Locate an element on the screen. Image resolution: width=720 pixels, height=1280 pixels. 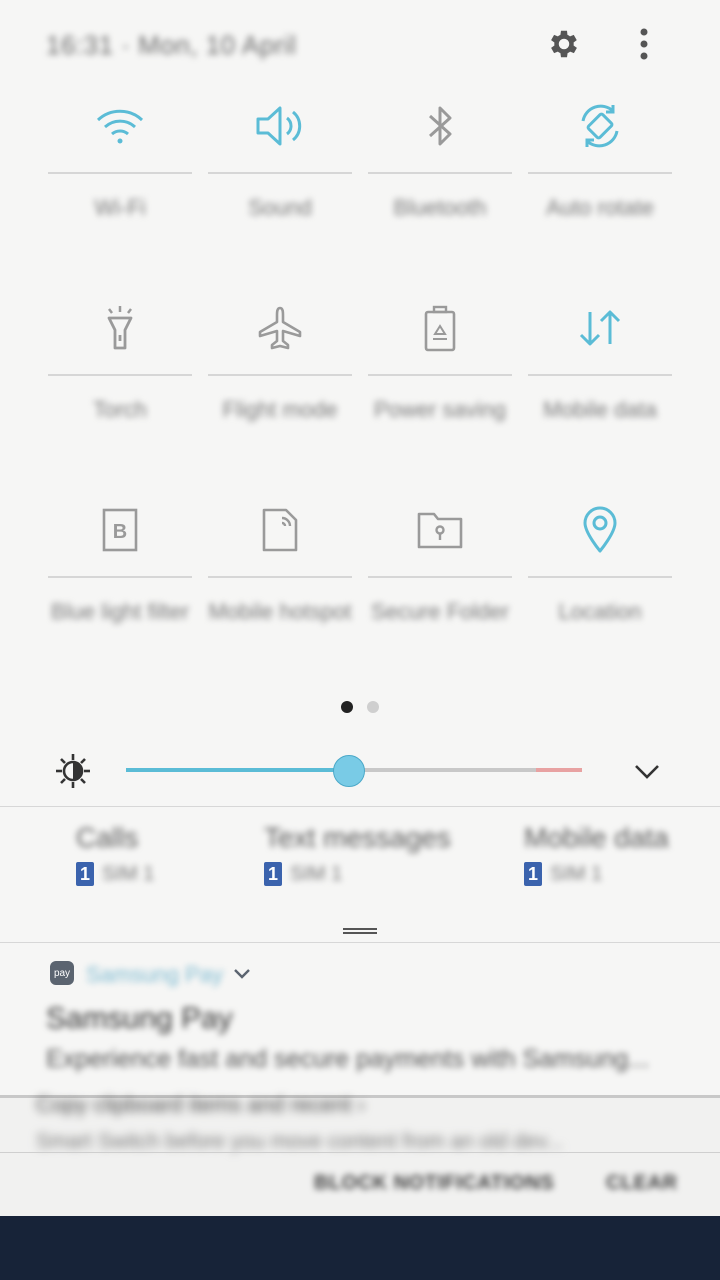
bluetooth-icon is located at coordinates (440, 126).